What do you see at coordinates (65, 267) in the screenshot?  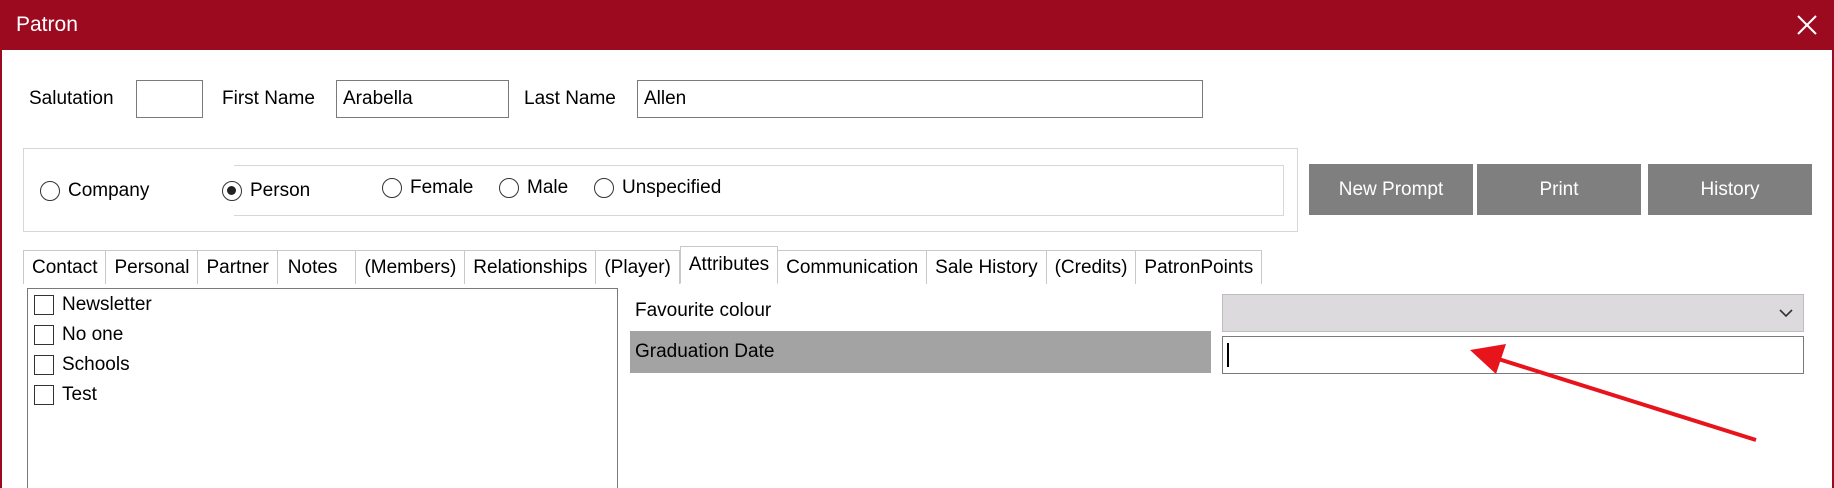 I see `tab-contact: Contact` at bounding box center [65, 267].